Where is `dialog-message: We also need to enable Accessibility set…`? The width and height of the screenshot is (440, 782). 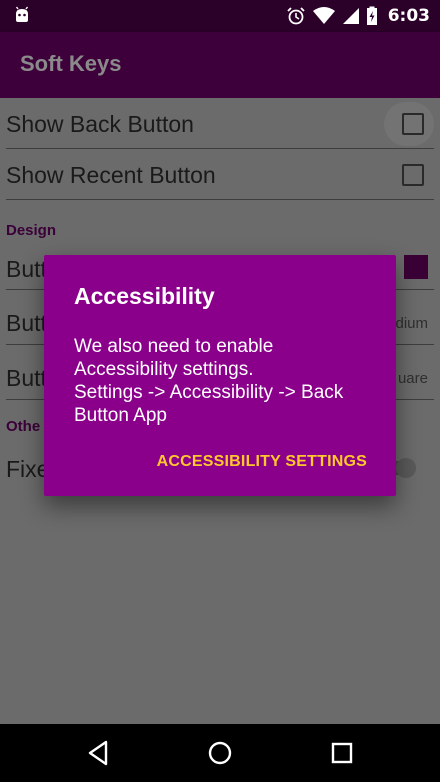
dialog-message: We also need to enable Accessibility set… is located at coordinates (224, 381).